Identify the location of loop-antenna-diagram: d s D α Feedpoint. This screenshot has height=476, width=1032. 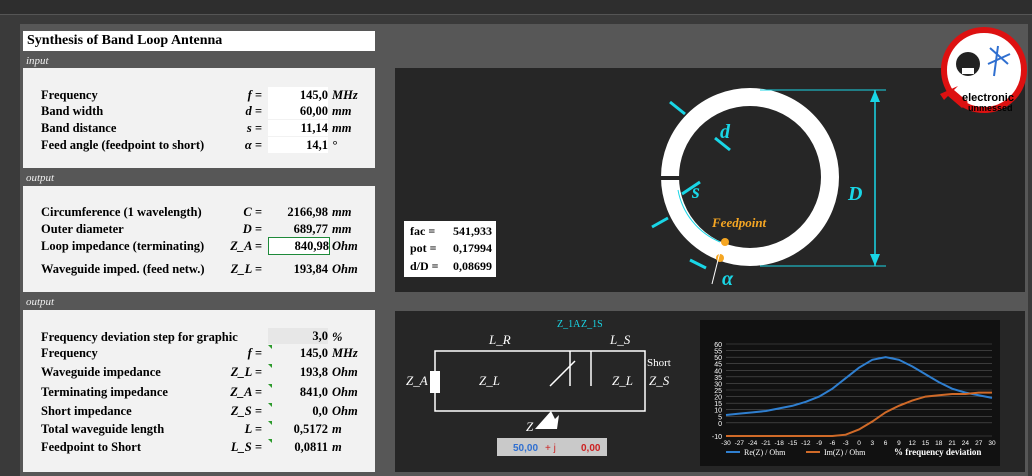
(768, 189).